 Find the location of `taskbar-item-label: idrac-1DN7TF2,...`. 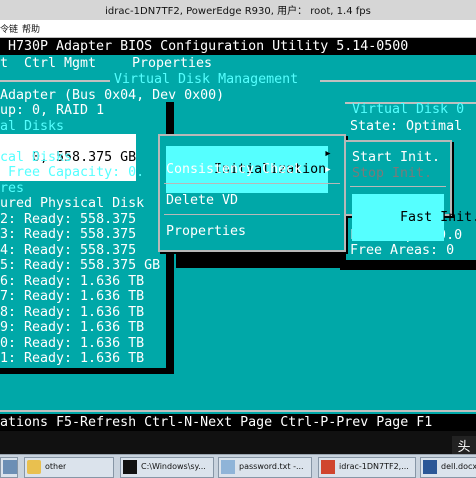

taskbar-item-label: idrac-1DN7TF2,... is located at coordinates (374, 466).